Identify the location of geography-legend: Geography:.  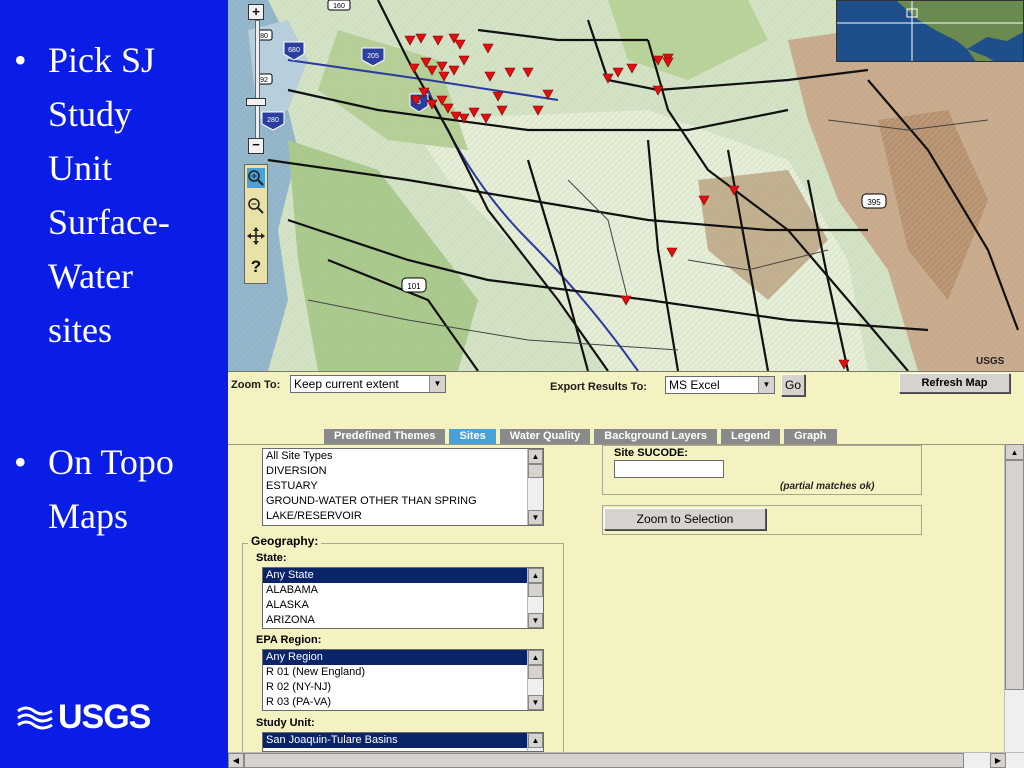
(285, 541).